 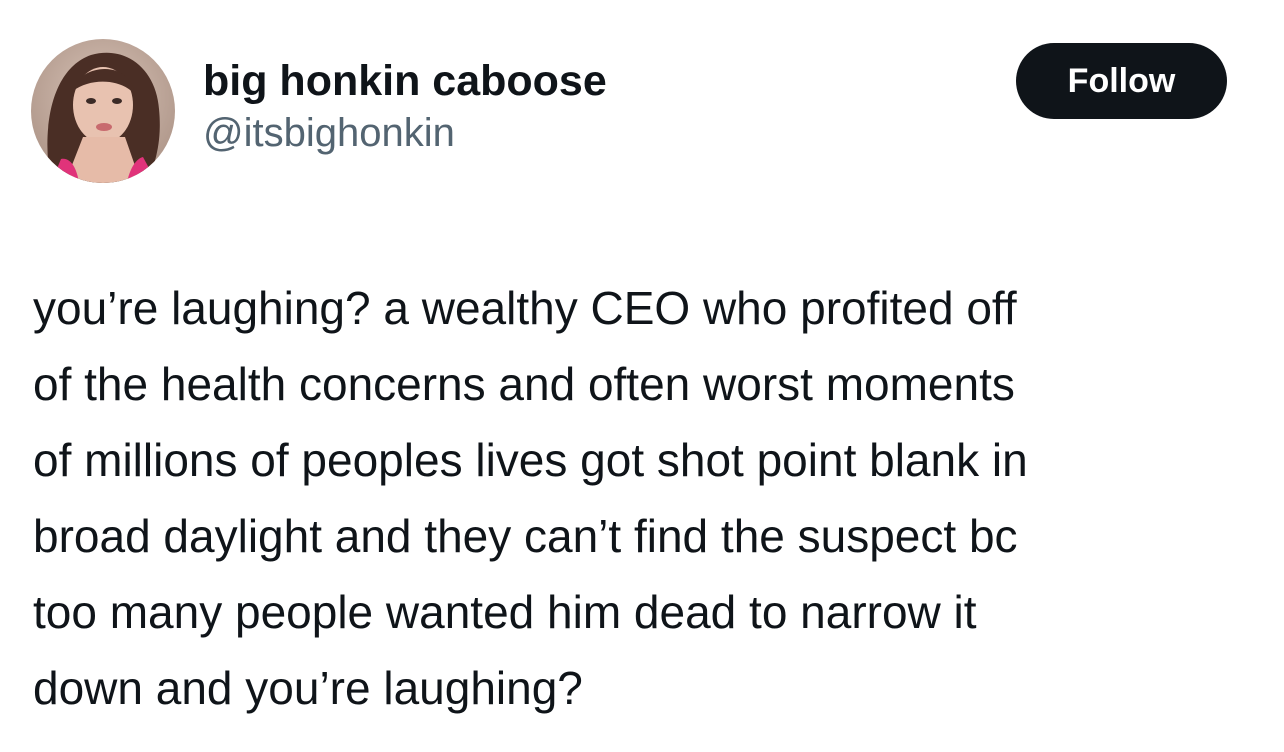 What do you see at coordinates (308, 688) in the screenshot?
I see `tweet-text-line: down and you’re laughing?` at bounding box center [308, 688].